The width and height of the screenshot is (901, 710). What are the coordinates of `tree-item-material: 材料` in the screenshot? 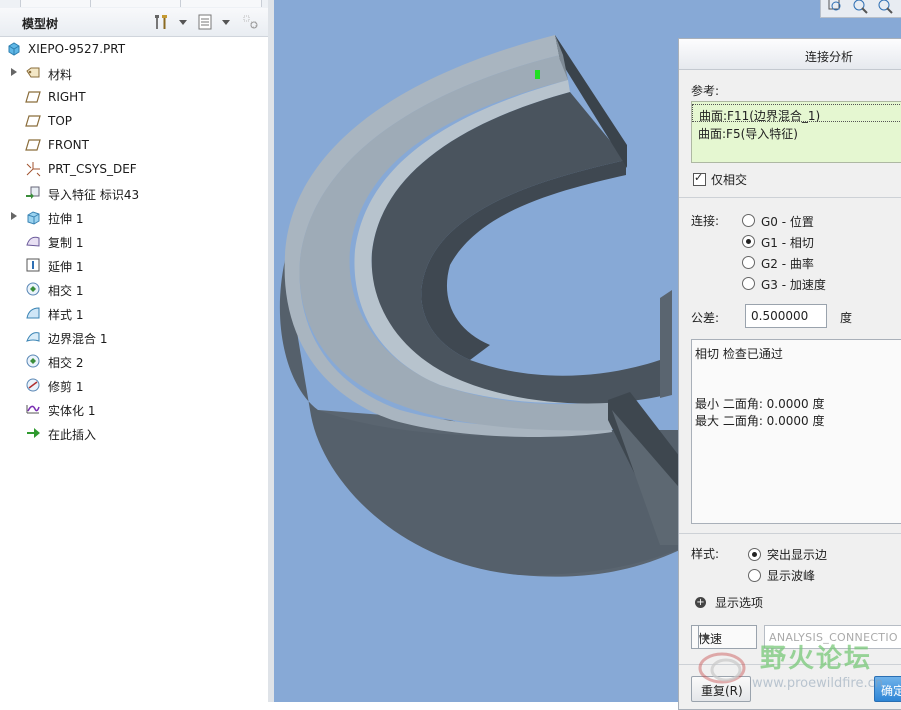 It's located at (133, 73).